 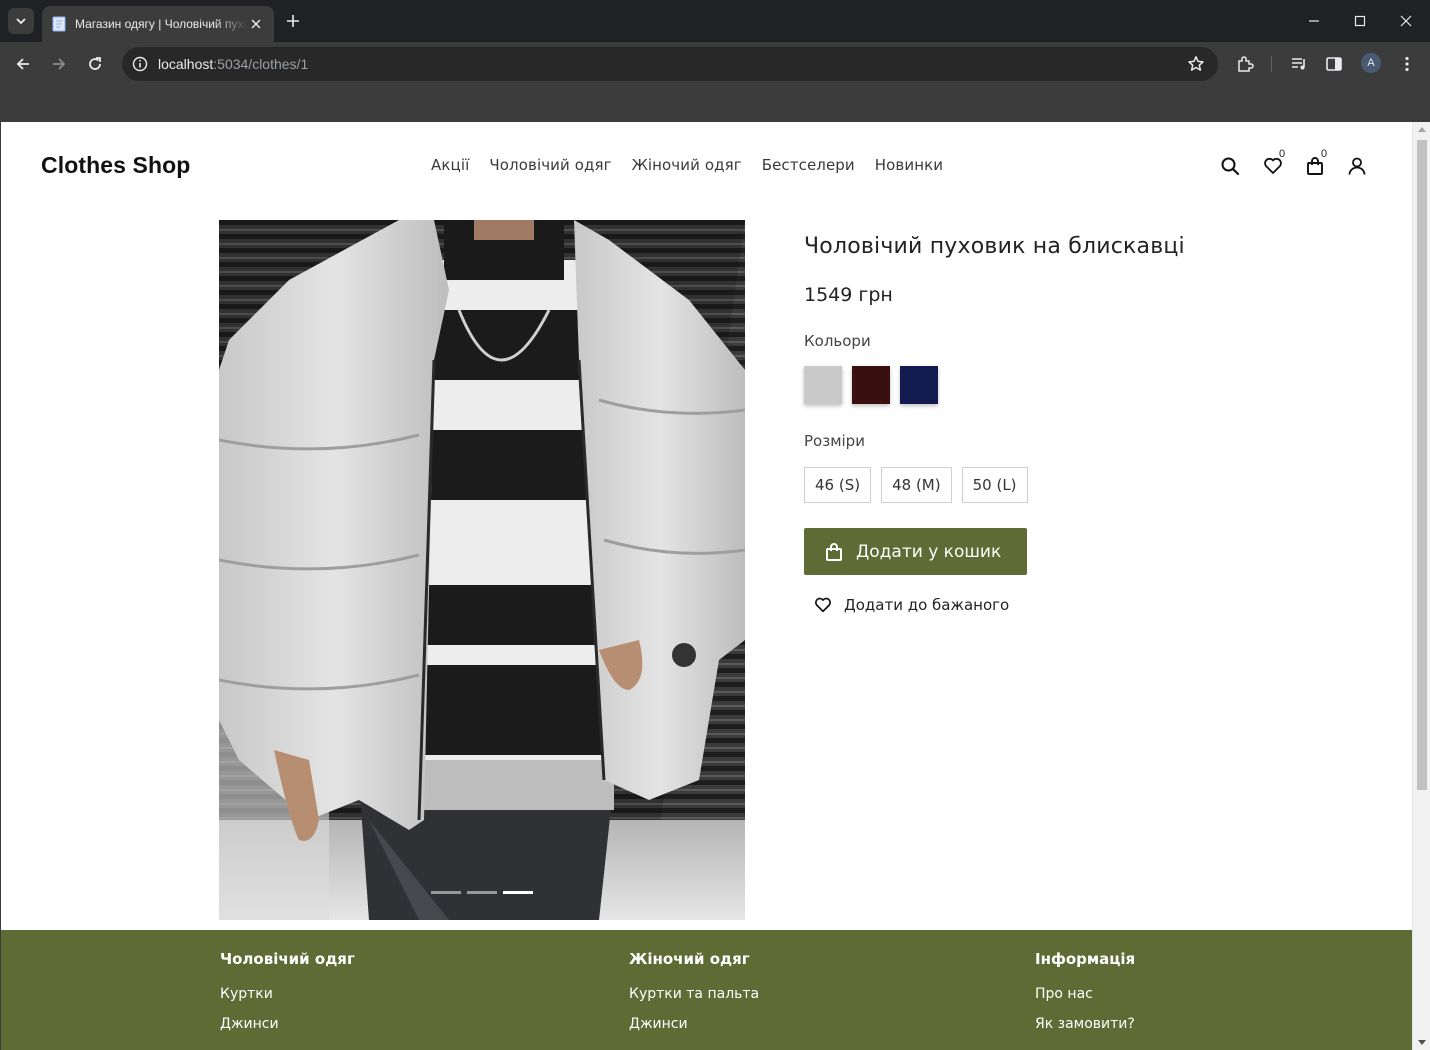 I want to click on media-controls-icon, so click(x=1299, y=64).